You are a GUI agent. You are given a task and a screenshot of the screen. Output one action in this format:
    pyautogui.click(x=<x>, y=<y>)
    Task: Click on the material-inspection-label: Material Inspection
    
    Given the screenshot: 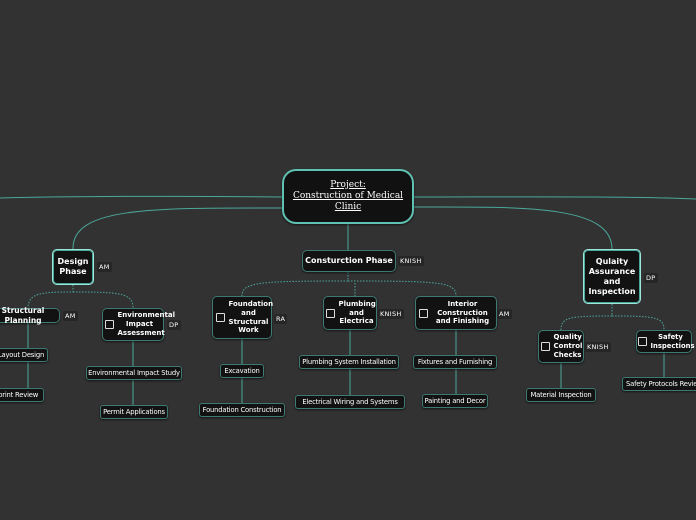 What is the action you would take?
    pyautogui.click(x=561, y=394)
    